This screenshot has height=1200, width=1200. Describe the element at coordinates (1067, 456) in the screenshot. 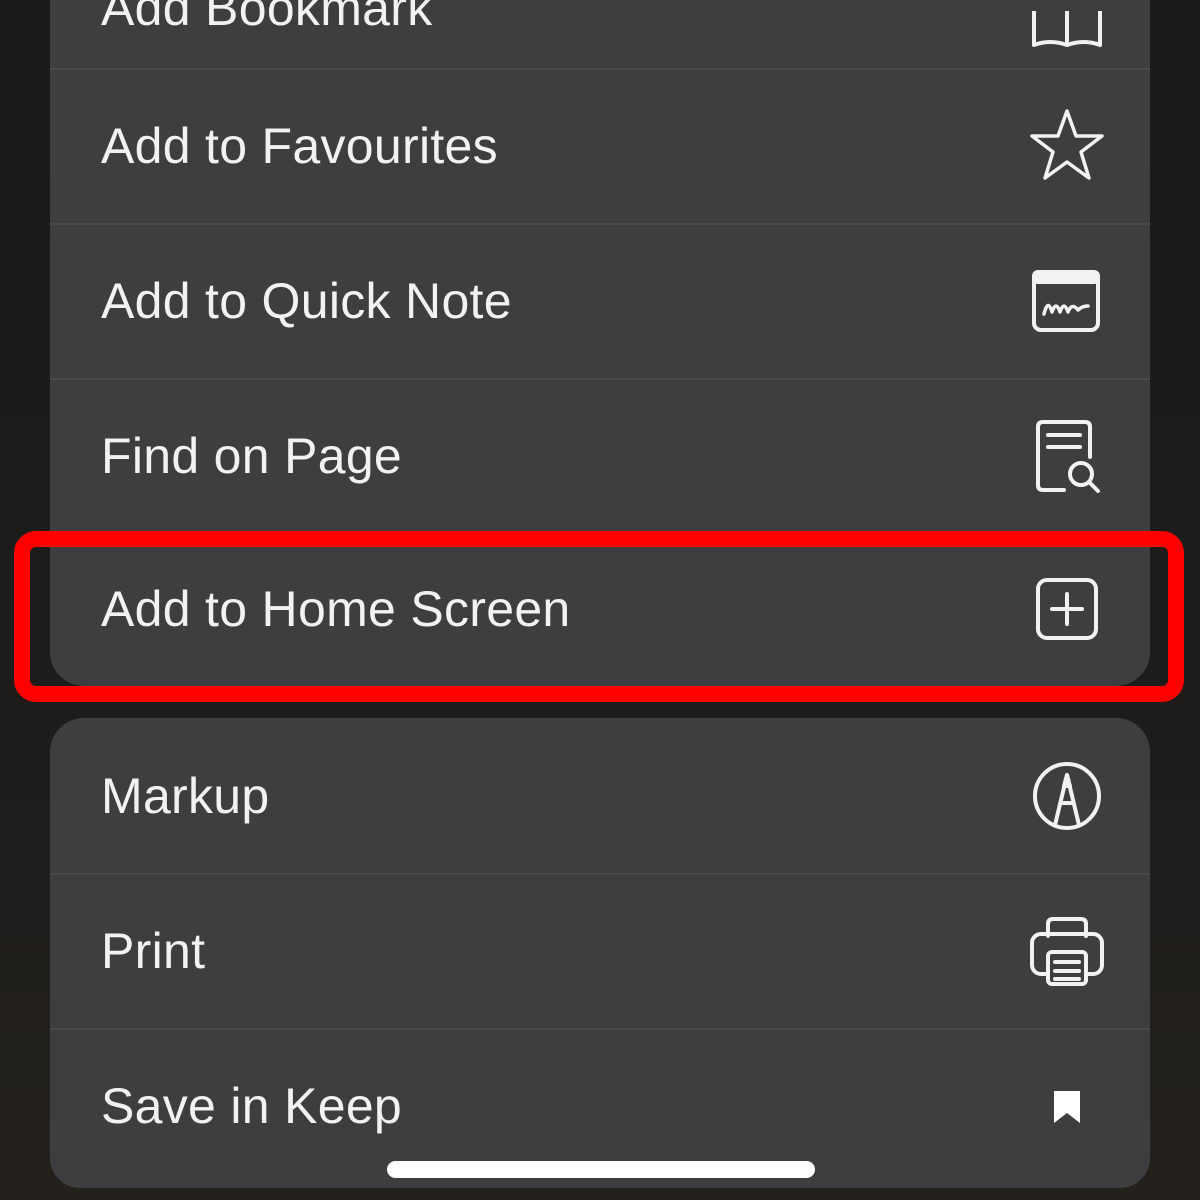

I see `find-on-page-icon` at that location.